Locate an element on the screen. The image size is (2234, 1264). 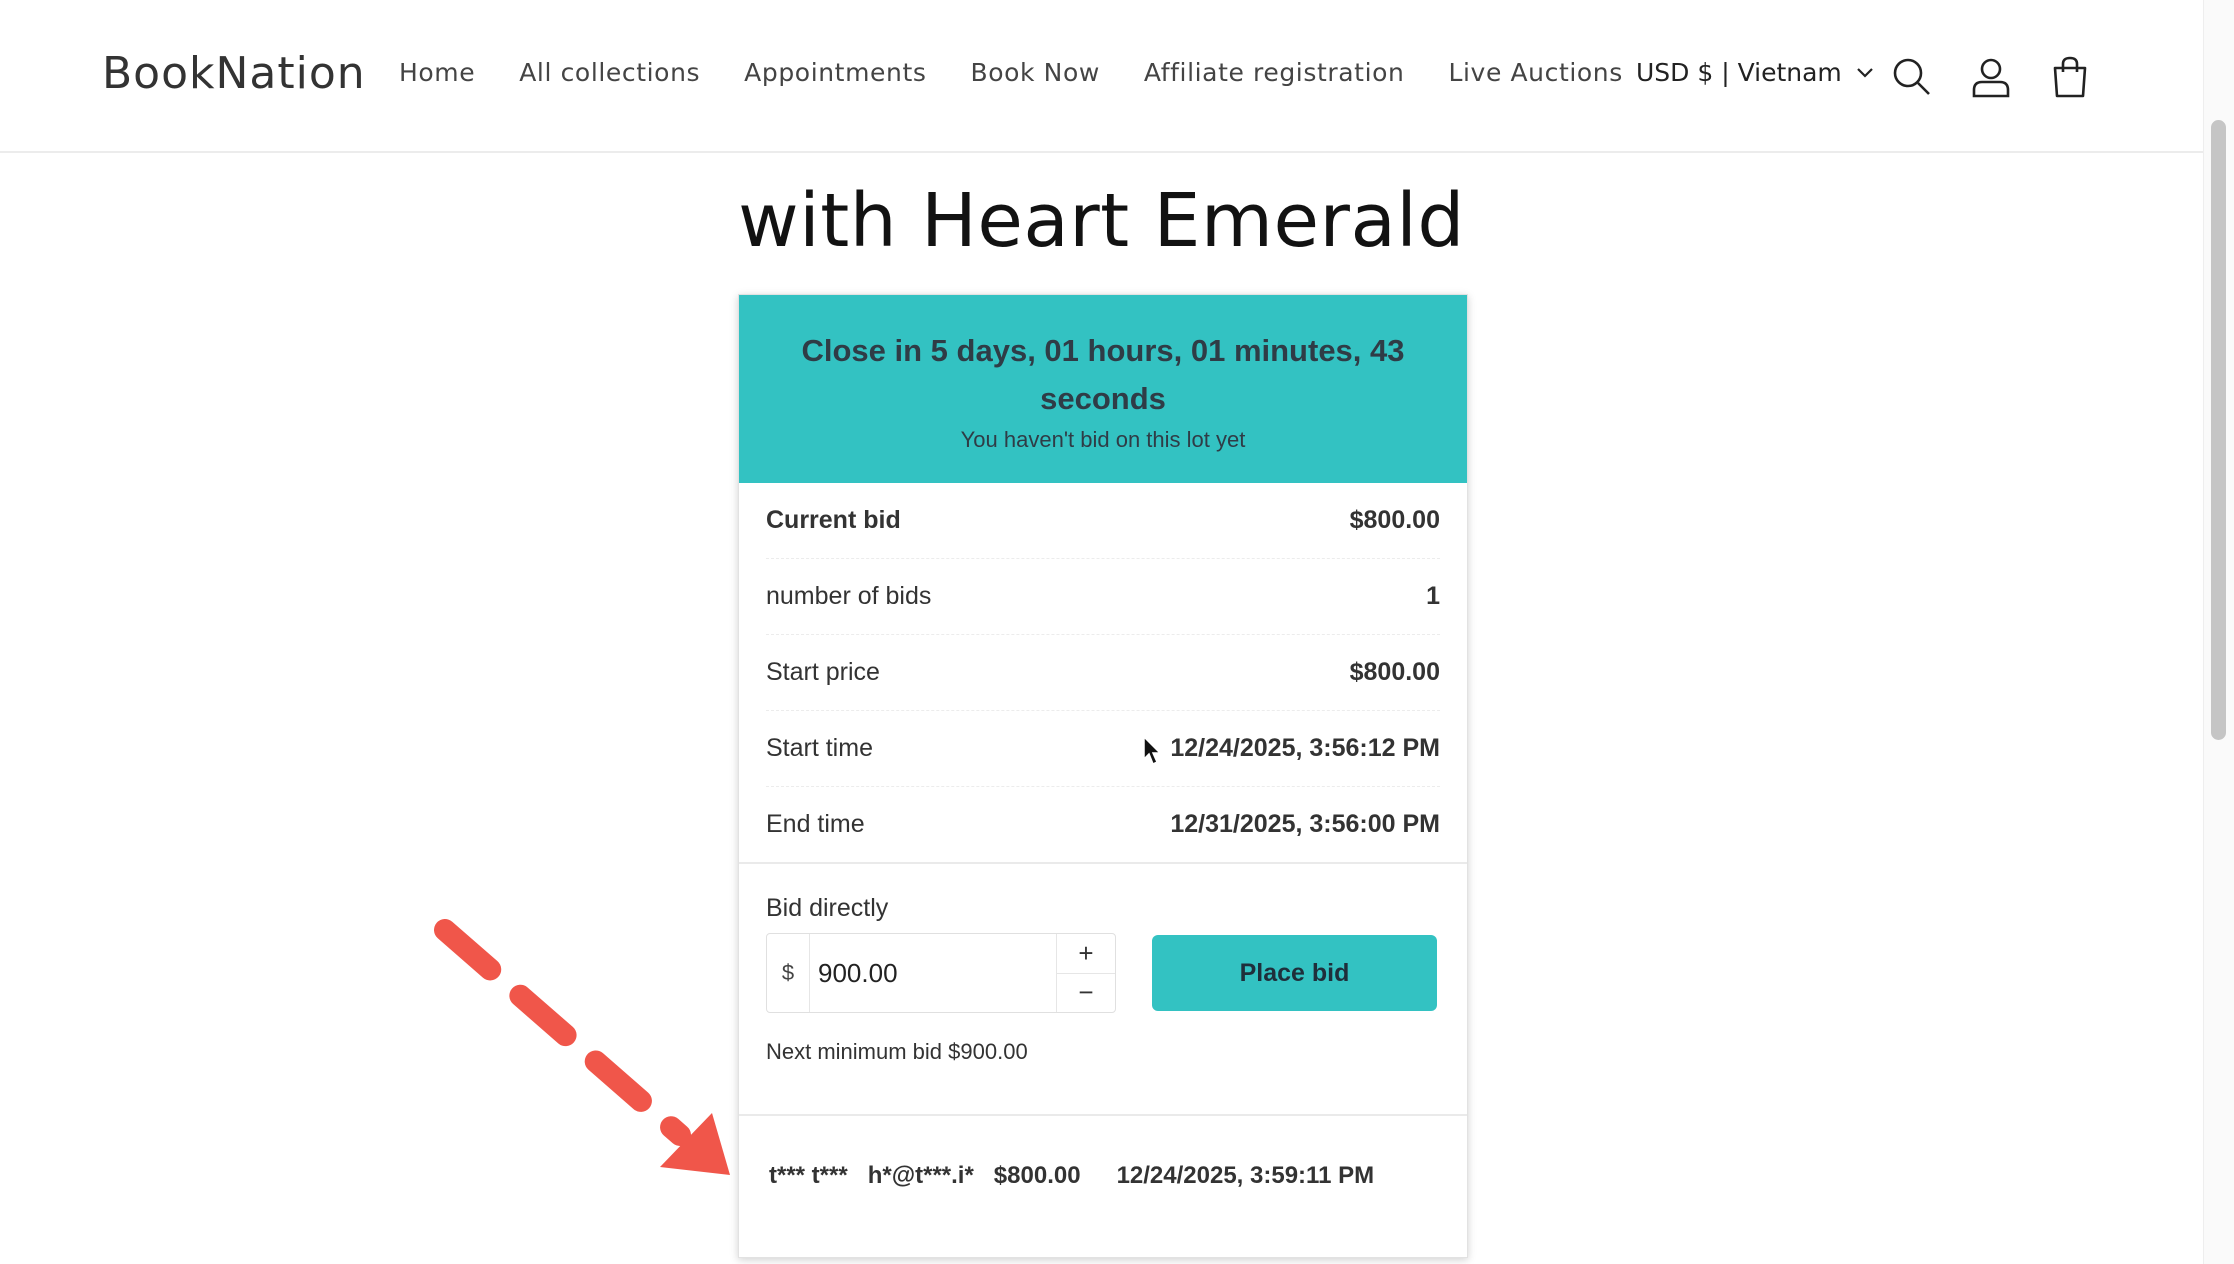
bid-amount-input: 900.00 is located at coordinates (933, 973).